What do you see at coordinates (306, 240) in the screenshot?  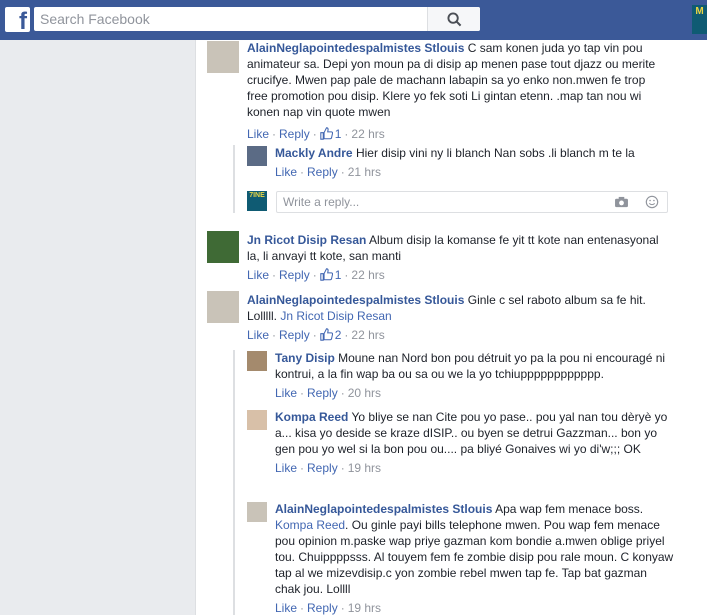 I see `comment-author: Jn Ricot Disip Resan` at bounding box center [306, 240].